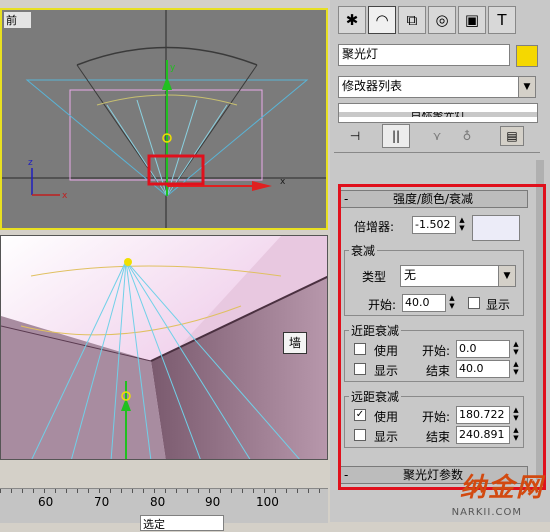 The height and width of the screenshot is (532, 550). I want to click on modify-icon: ◠, so click(382, 20).